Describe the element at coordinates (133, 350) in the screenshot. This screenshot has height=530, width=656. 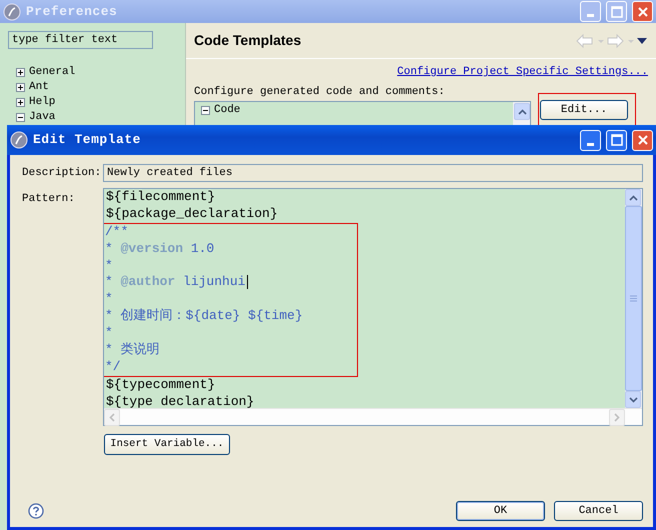
I see `code-line: * 类说明` at that location.